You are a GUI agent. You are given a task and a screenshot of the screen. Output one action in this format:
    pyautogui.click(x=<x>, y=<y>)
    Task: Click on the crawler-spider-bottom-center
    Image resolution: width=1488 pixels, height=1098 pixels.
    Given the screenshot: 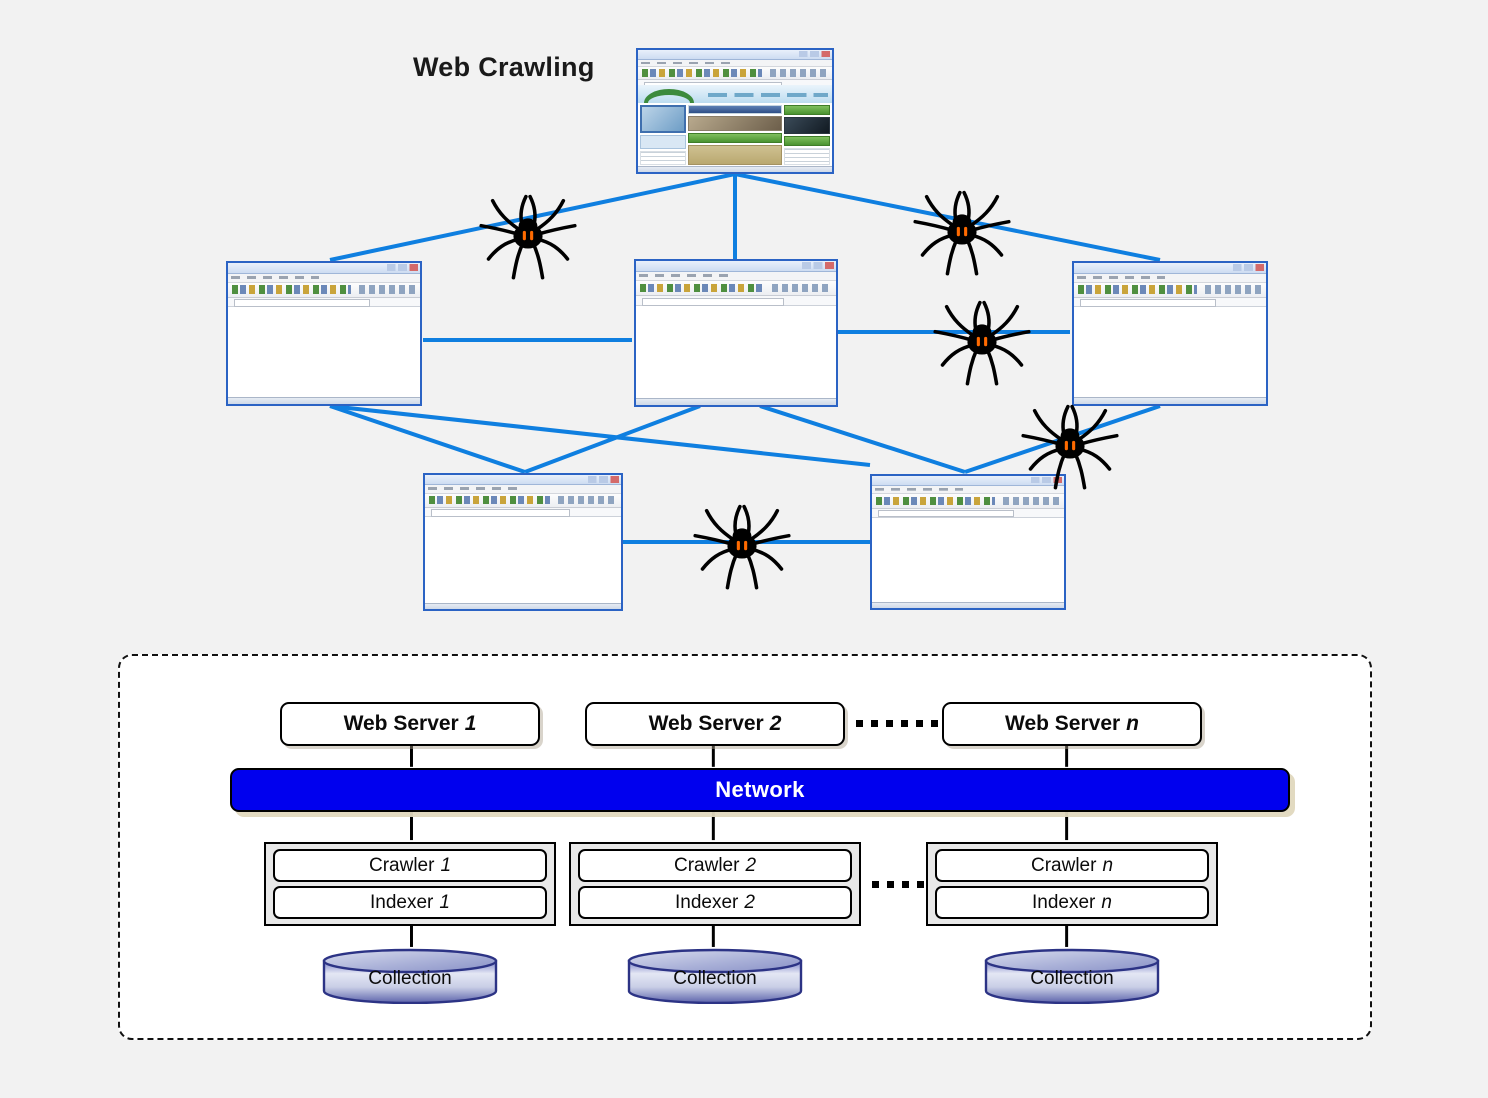 What is the action you would take?
    pyautogui.click(x=742, y=547)
    